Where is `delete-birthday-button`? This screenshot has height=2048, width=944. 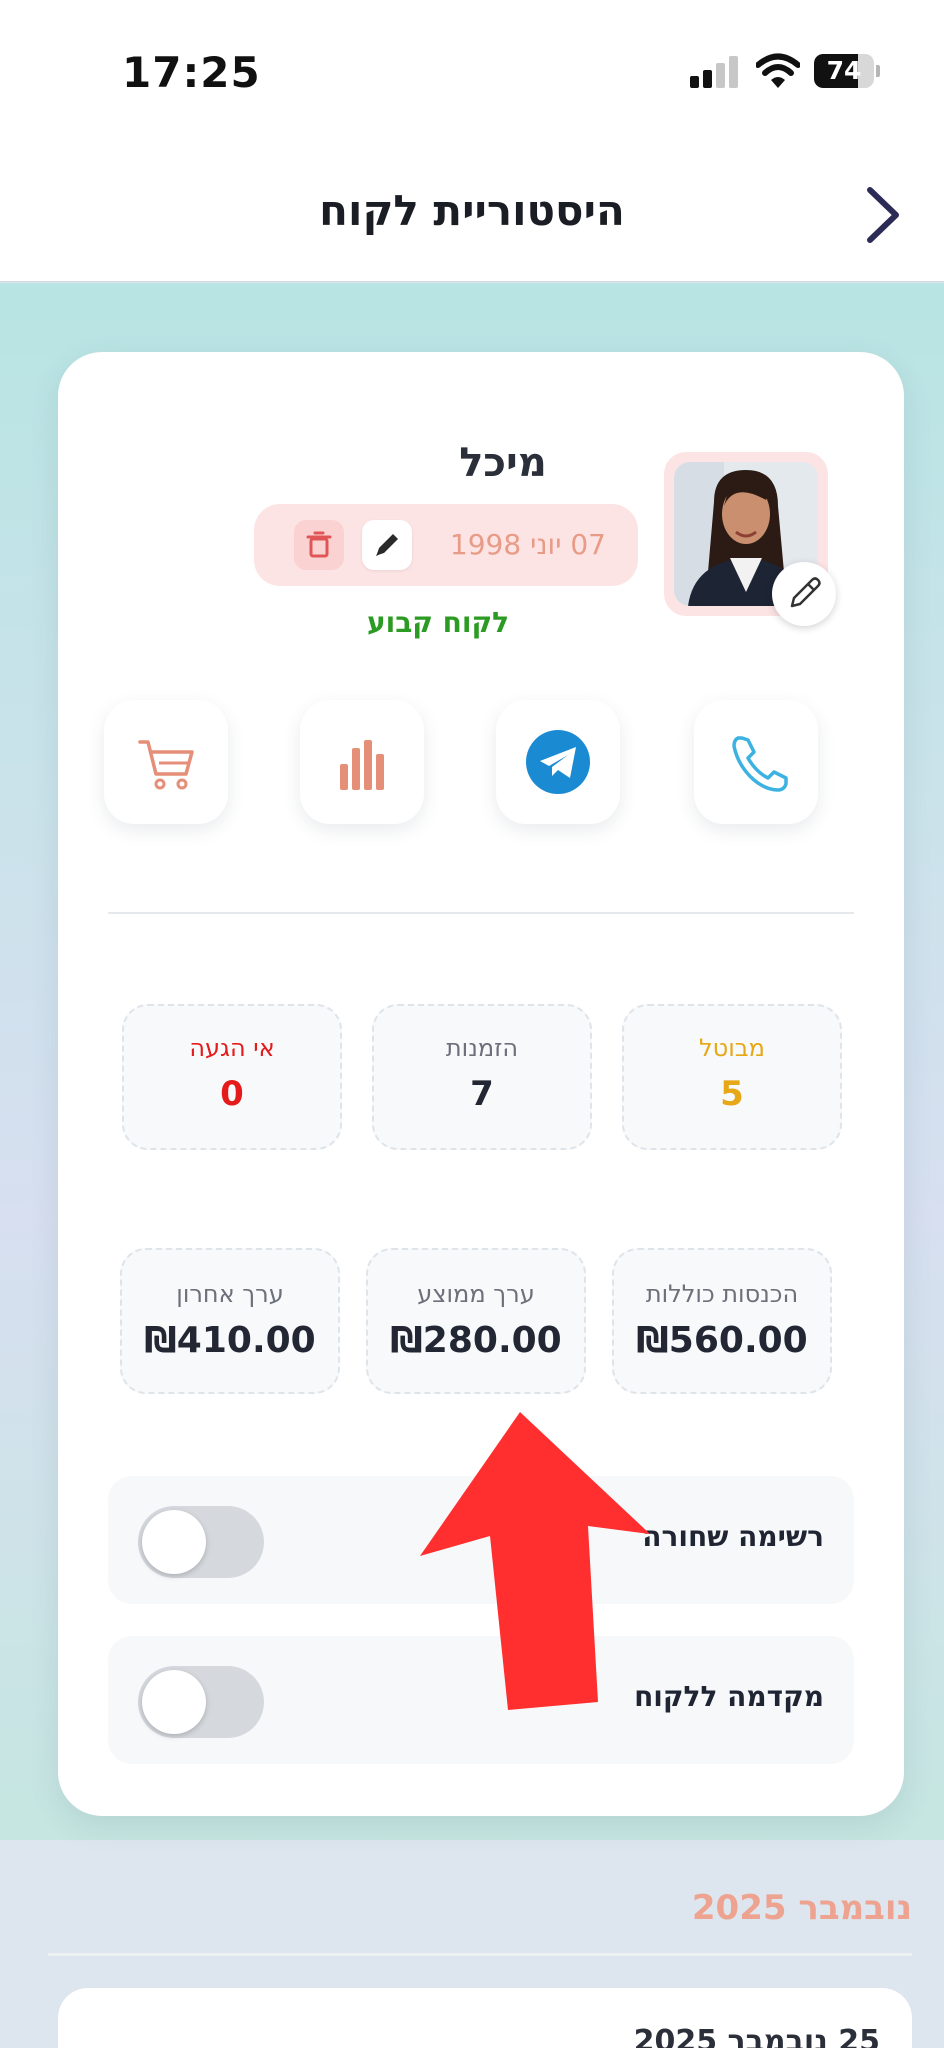 delete-birthday-button is located at coordinates (319, 545).